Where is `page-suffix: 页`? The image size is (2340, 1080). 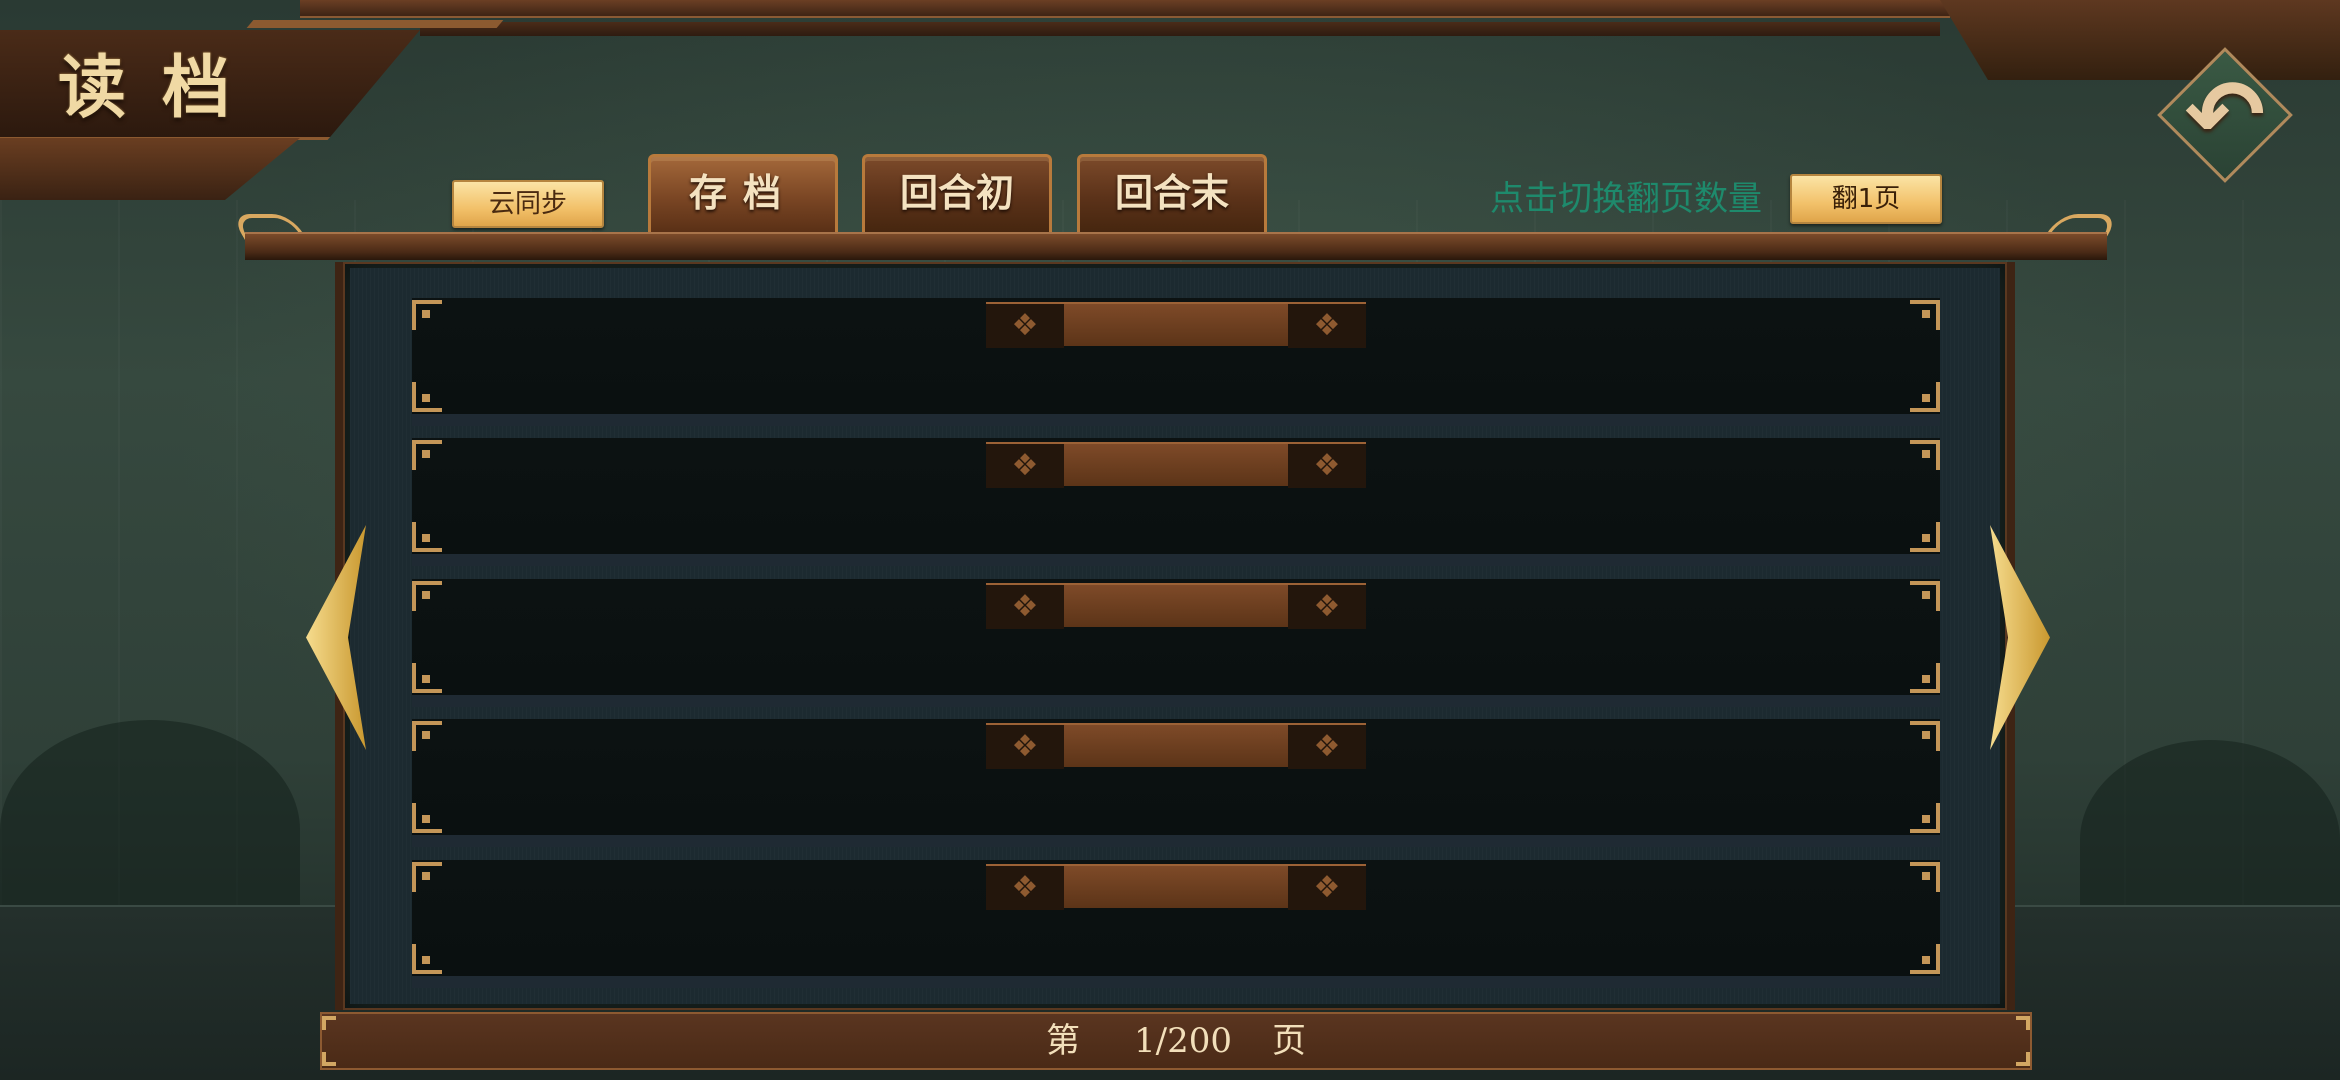
page-suffix: 页 is located at coordinates (1288, 1041).